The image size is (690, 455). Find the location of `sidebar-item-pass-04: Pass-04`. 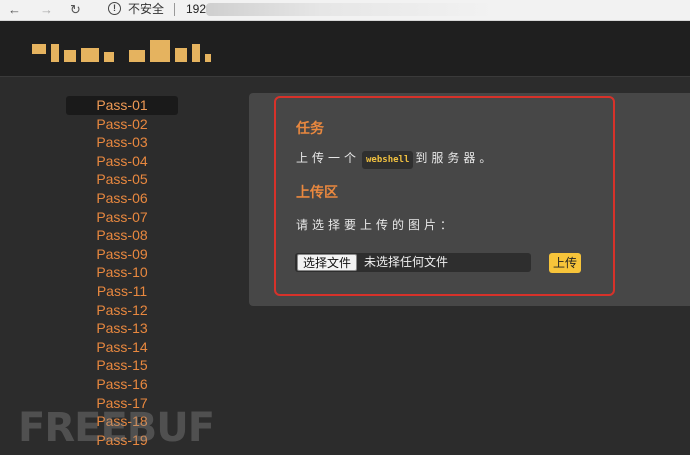

sidebar-item-pass-04: Pass-04 is located at coordinates (122, 161).